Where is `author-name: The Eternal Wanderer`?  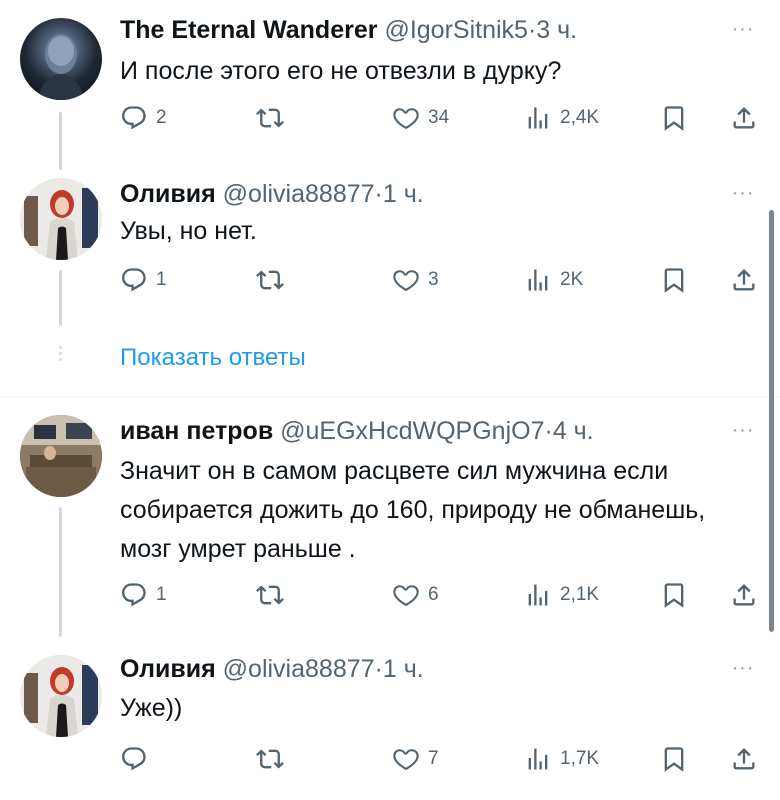
author-name: The Eternal Wanderer is located at coordinates (248, 30).